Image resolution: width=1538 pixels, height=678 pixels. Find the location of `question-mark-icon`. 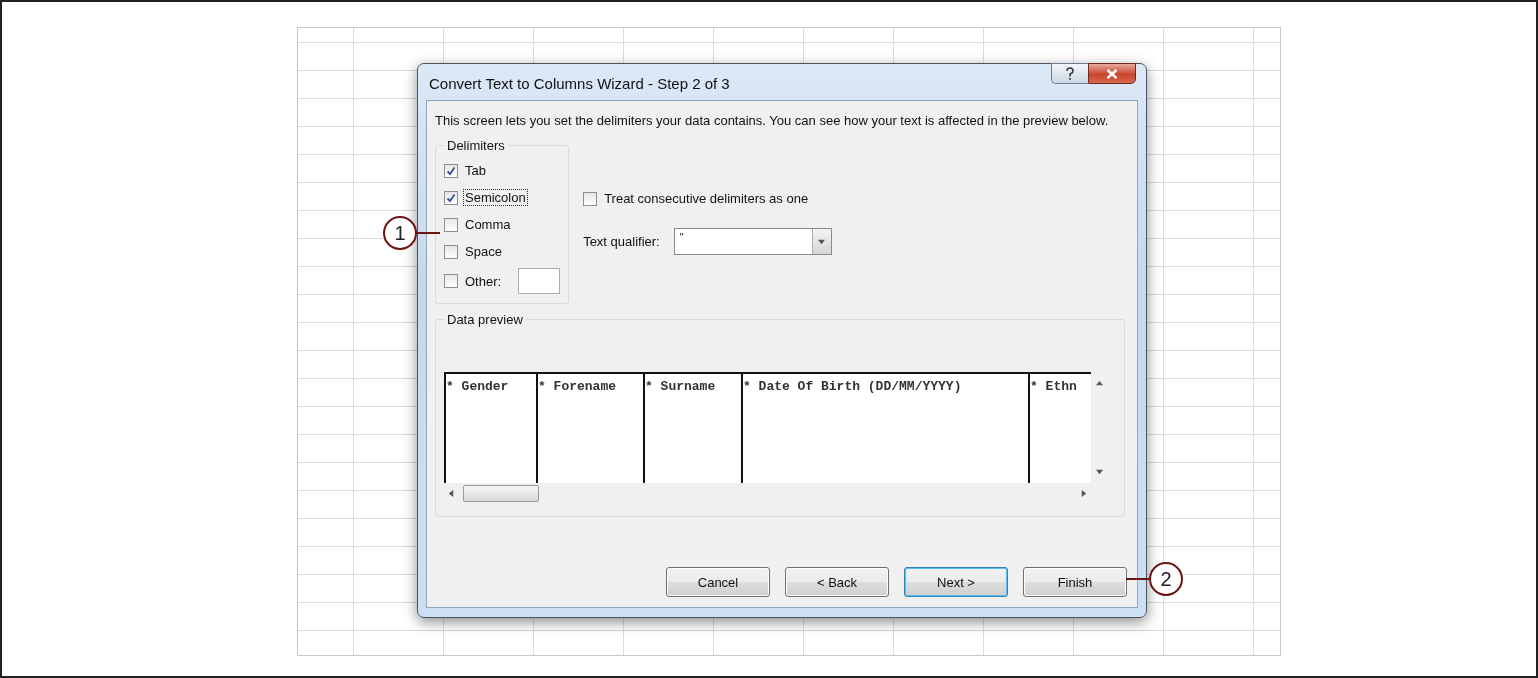

question-mark-icon is located at coordinates (1070, 73).